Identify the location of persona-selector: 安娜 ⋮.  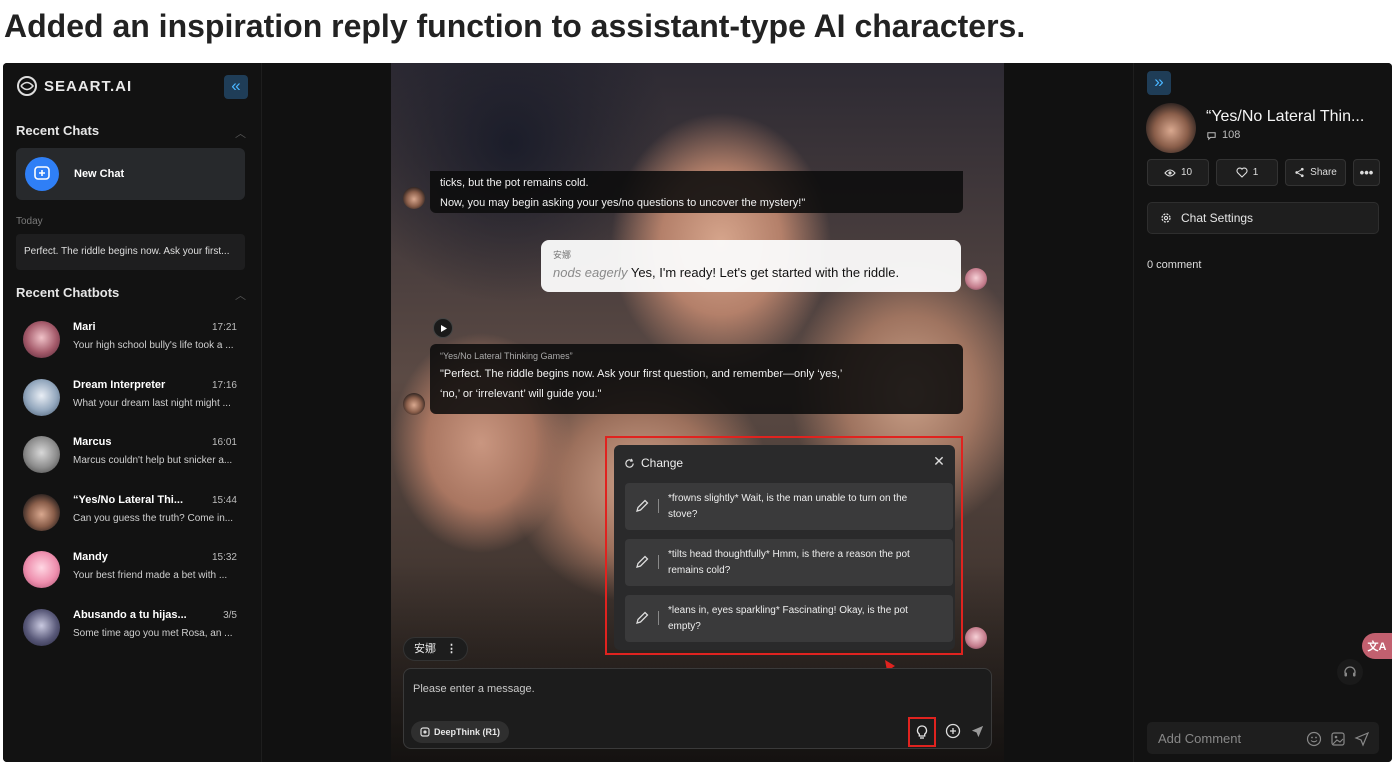
(435, 649).